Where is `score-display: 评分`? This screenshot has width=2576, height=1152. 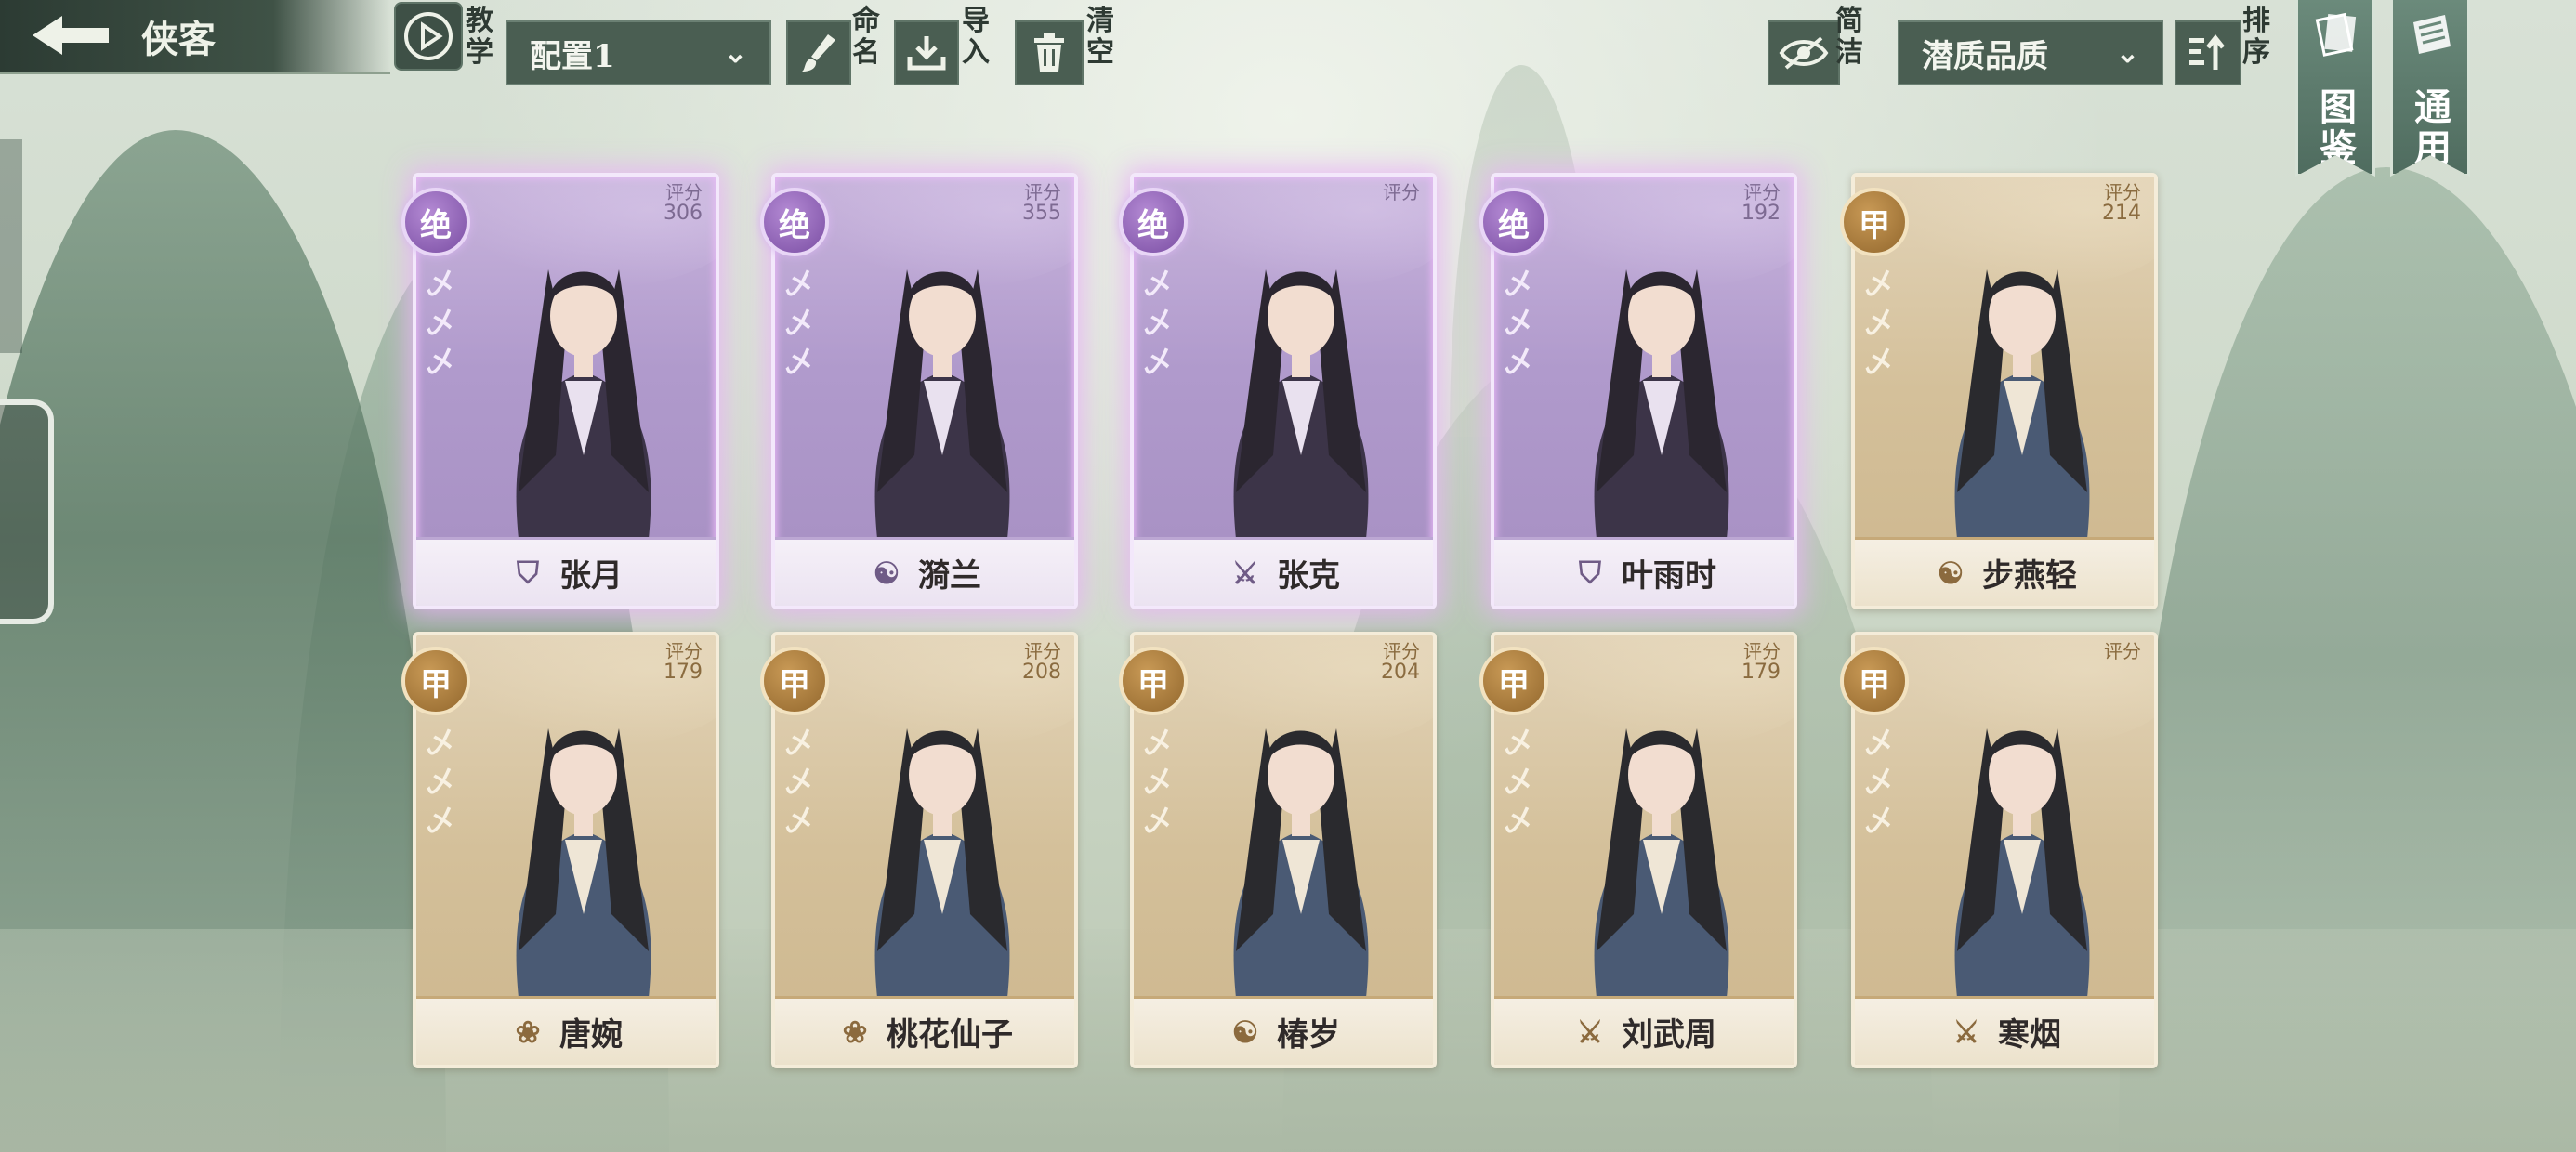 score-display: 评分 is located at coordinates (2122, 651).